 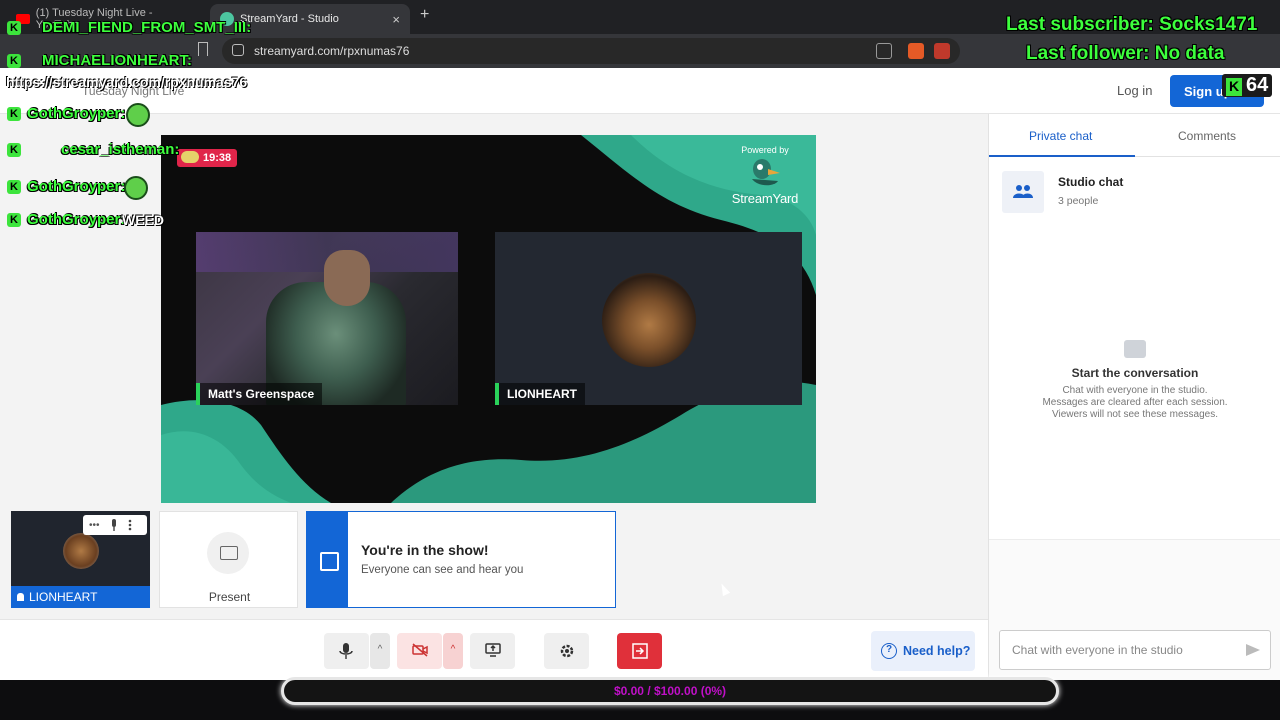 I want to click on share-icon, so click(x=884, y=51).